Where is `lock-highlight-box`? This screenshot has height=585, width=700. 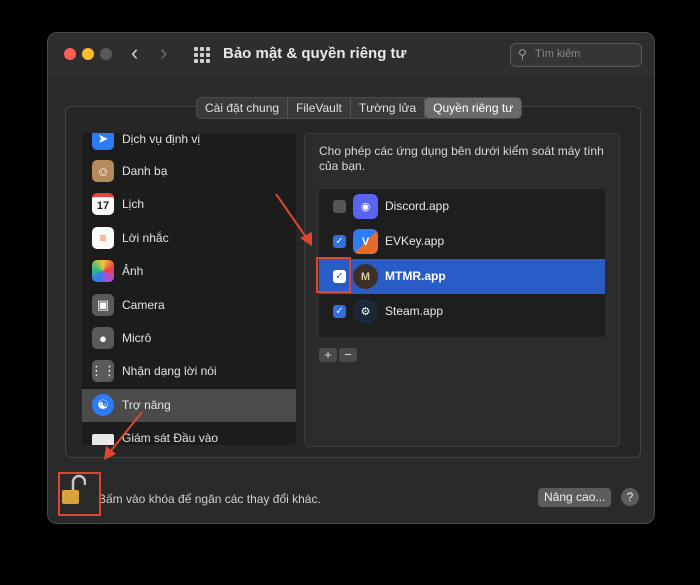
lock-highlight-box is located at coordinates (79, 494).